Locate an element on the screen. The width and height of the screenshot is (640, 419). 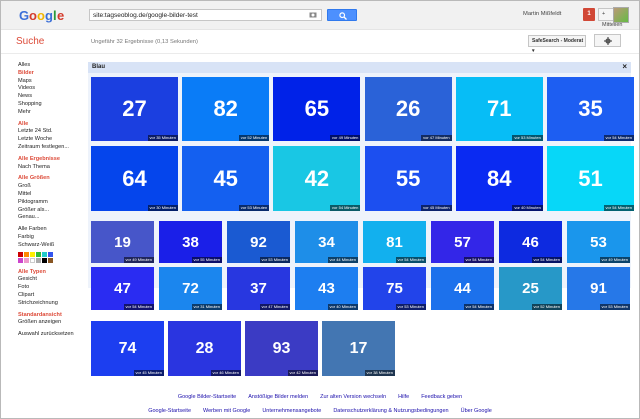
google-doodle-logo: G o o g l e is located at coordinates (44, 15).